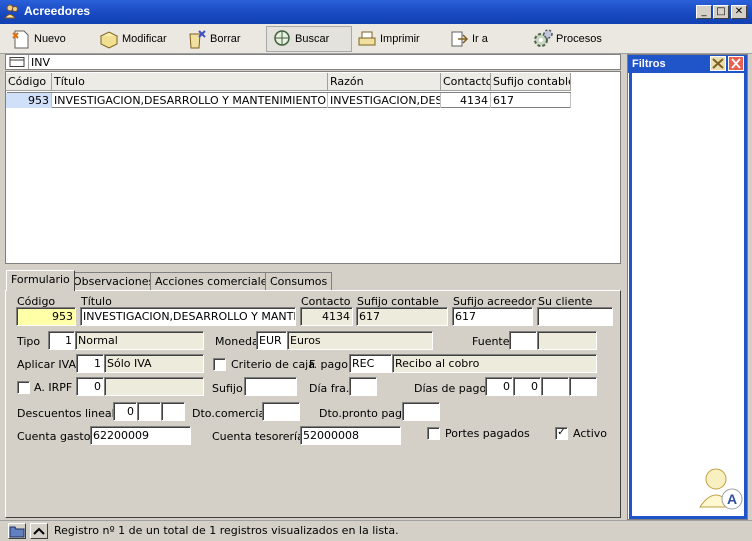 The height and width of the screenshot is (541, 752). Describe the element at coordinates (363, 386) in the screenshot. I see `dia-fra-field` at that location.